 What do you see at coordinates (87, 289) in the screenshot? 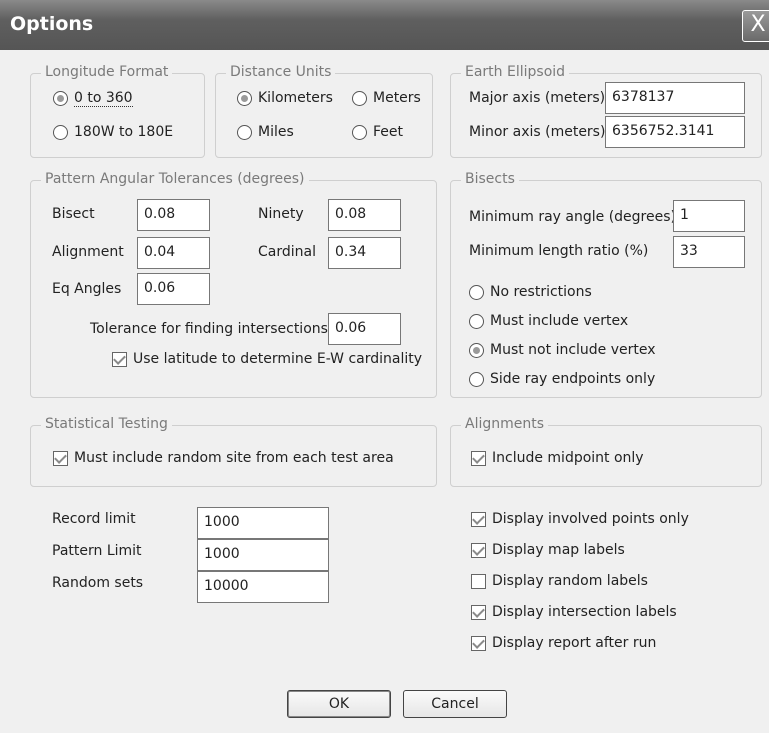
I see `eq-angles-label: Eq Angles` at bounding box center [87, 289].